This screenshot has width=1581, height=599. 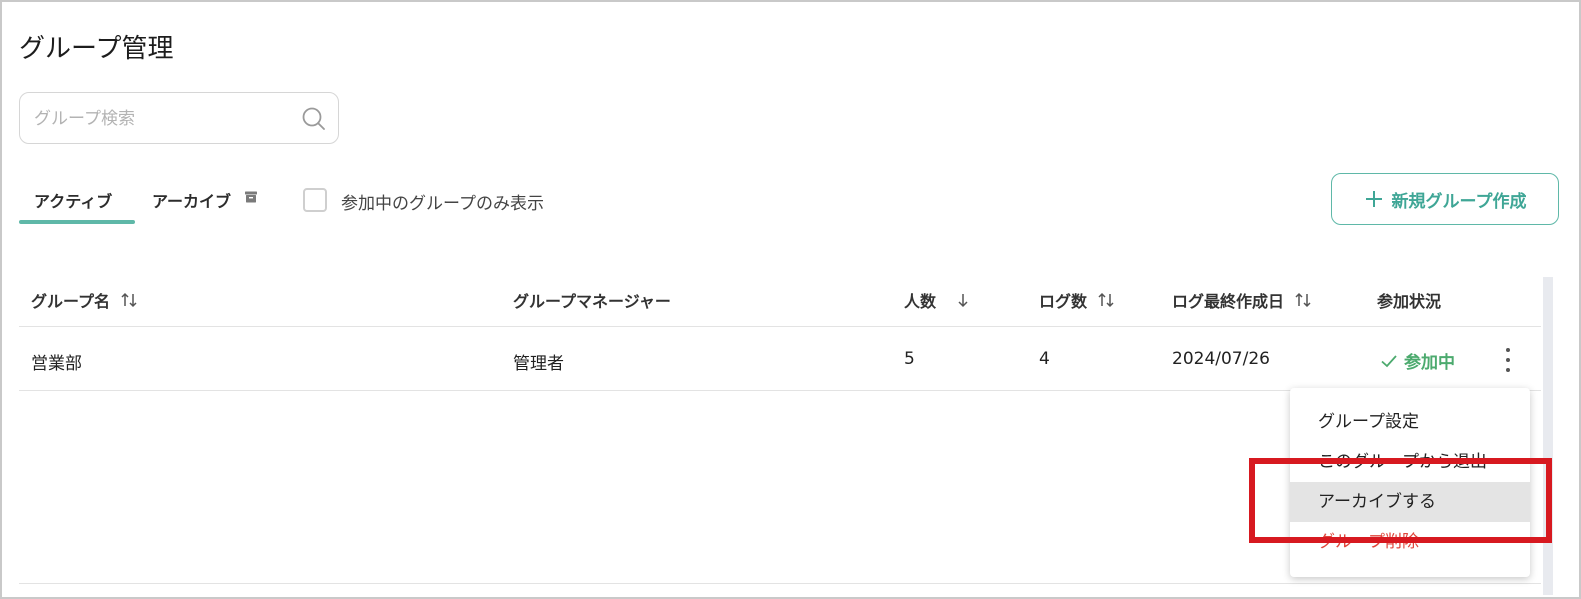 What do you see at coordinates (191, 200) in the screenshot?
I see `tab-archive: アーカイブ` at bounding box center [191, 200].